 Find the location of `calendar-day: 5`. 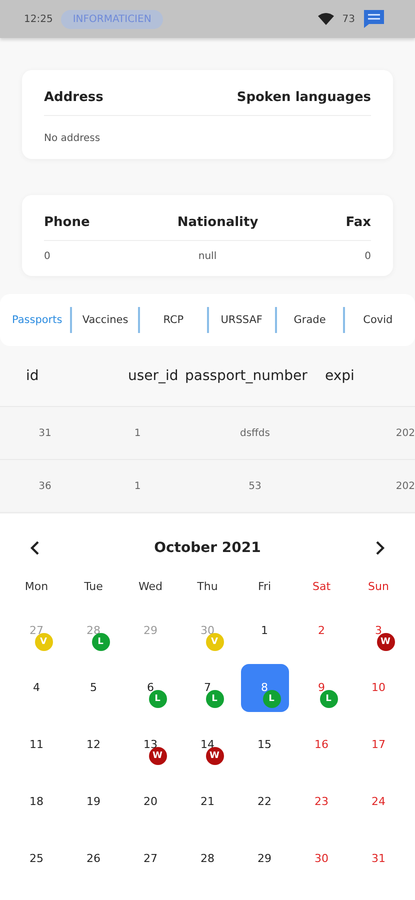

calendar-day: 5 is located at coordinates (94, 688).